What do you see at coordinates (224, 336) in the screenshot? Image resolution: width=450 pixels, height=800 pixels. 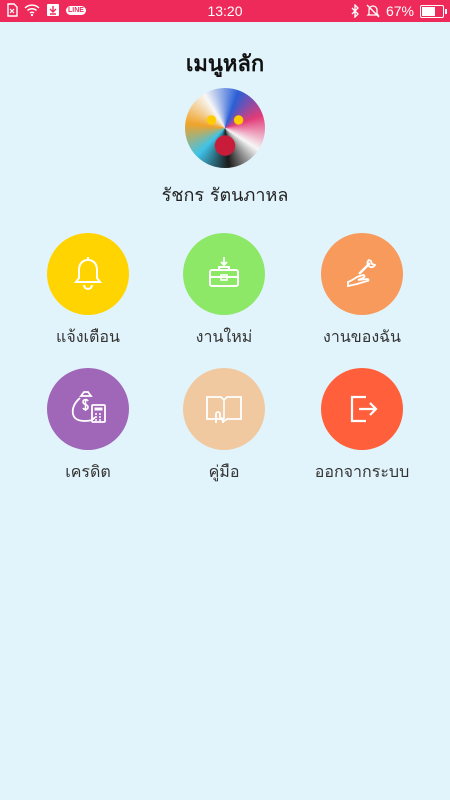 I see `menu-label: งานใหม่` at bounding box center [224, 336].